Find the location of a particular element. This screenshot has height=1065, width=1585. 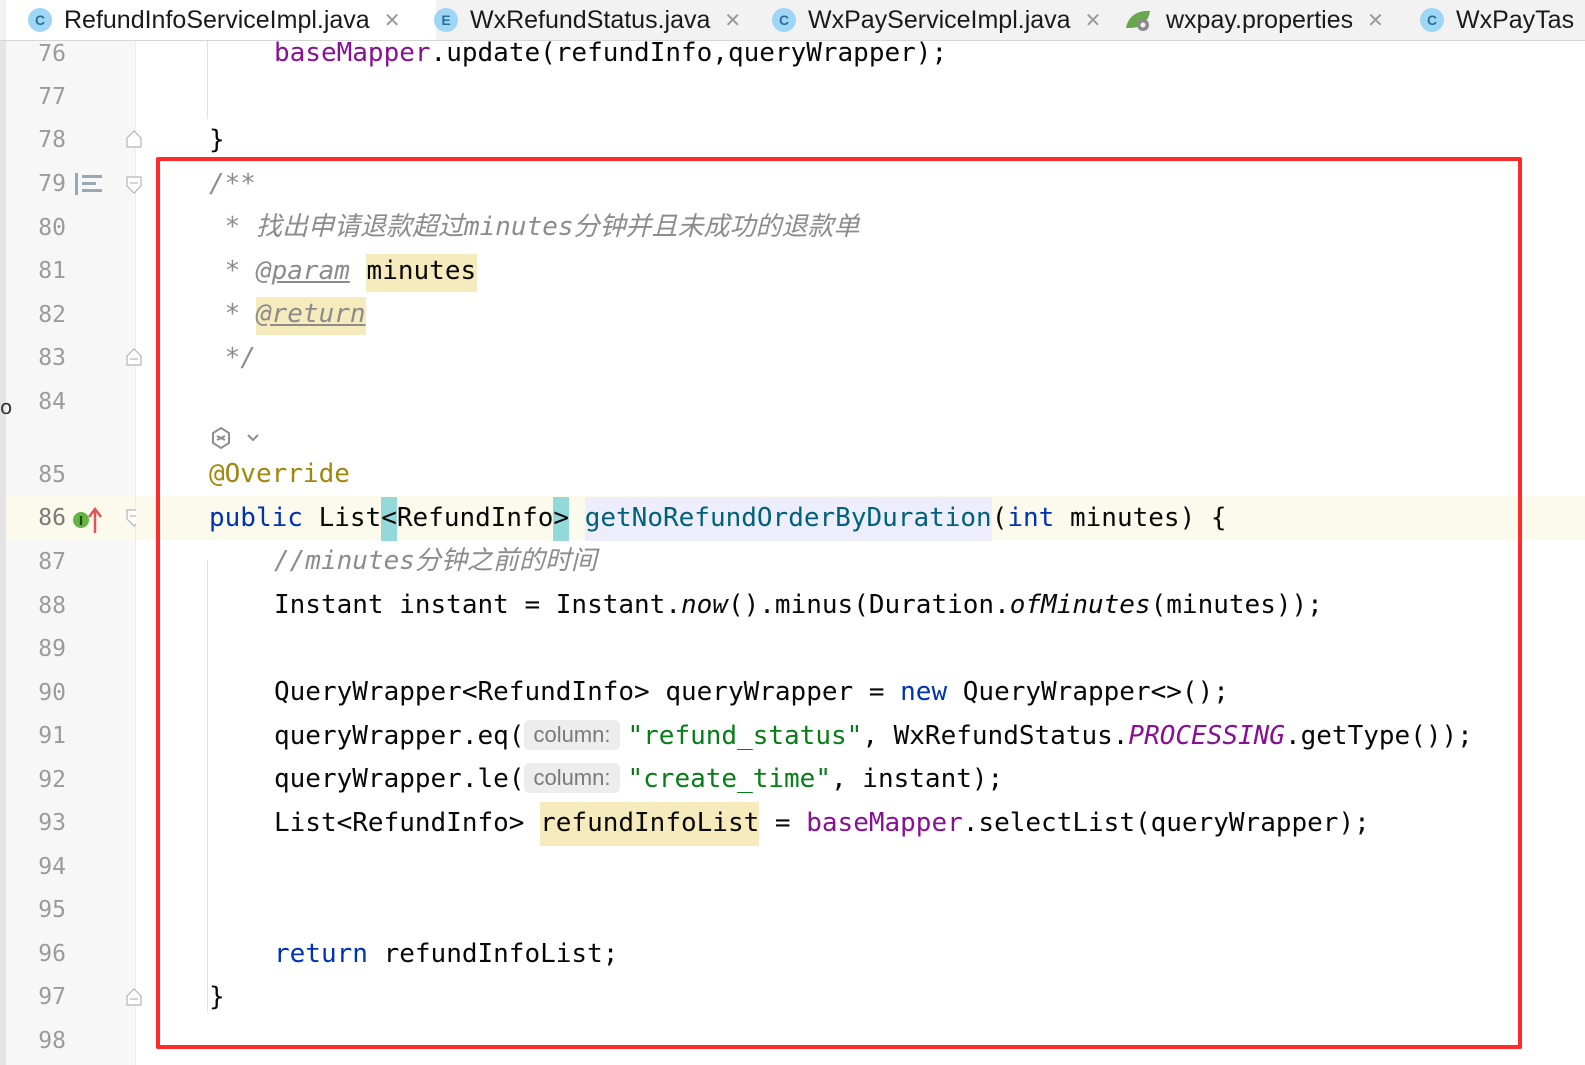

tab-label: WxRefundStatus.java is located at coordinates (590, 19).